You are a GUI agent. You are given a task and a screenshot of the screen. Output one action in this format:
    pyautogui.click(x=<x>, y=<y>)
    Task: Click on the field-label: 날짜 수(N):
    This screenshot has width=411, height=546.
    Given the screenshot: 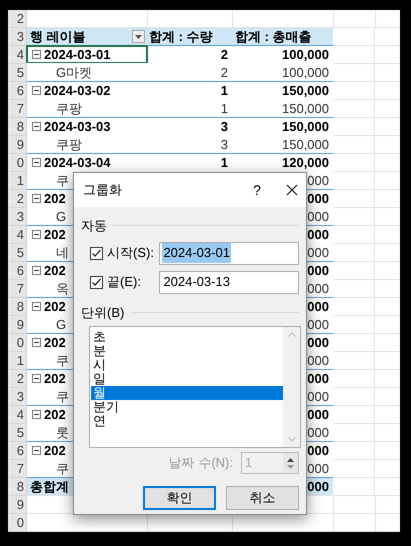 What is the action you would take?
    pyautogui.click(x=200, y=463)
    